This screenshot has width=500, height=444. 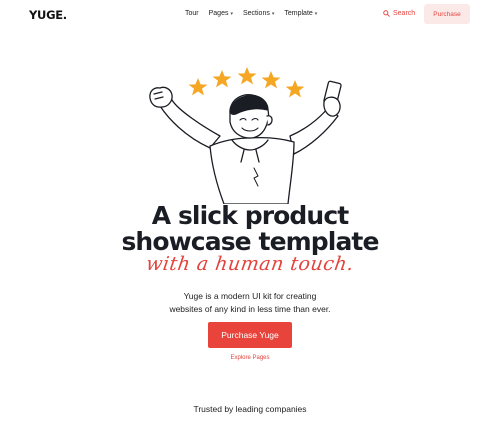 What do you see at coordinates (250, 264) in the screenshot?
I see `hero-script-tagline: with a human touch.` at bounding box center [250, 264].